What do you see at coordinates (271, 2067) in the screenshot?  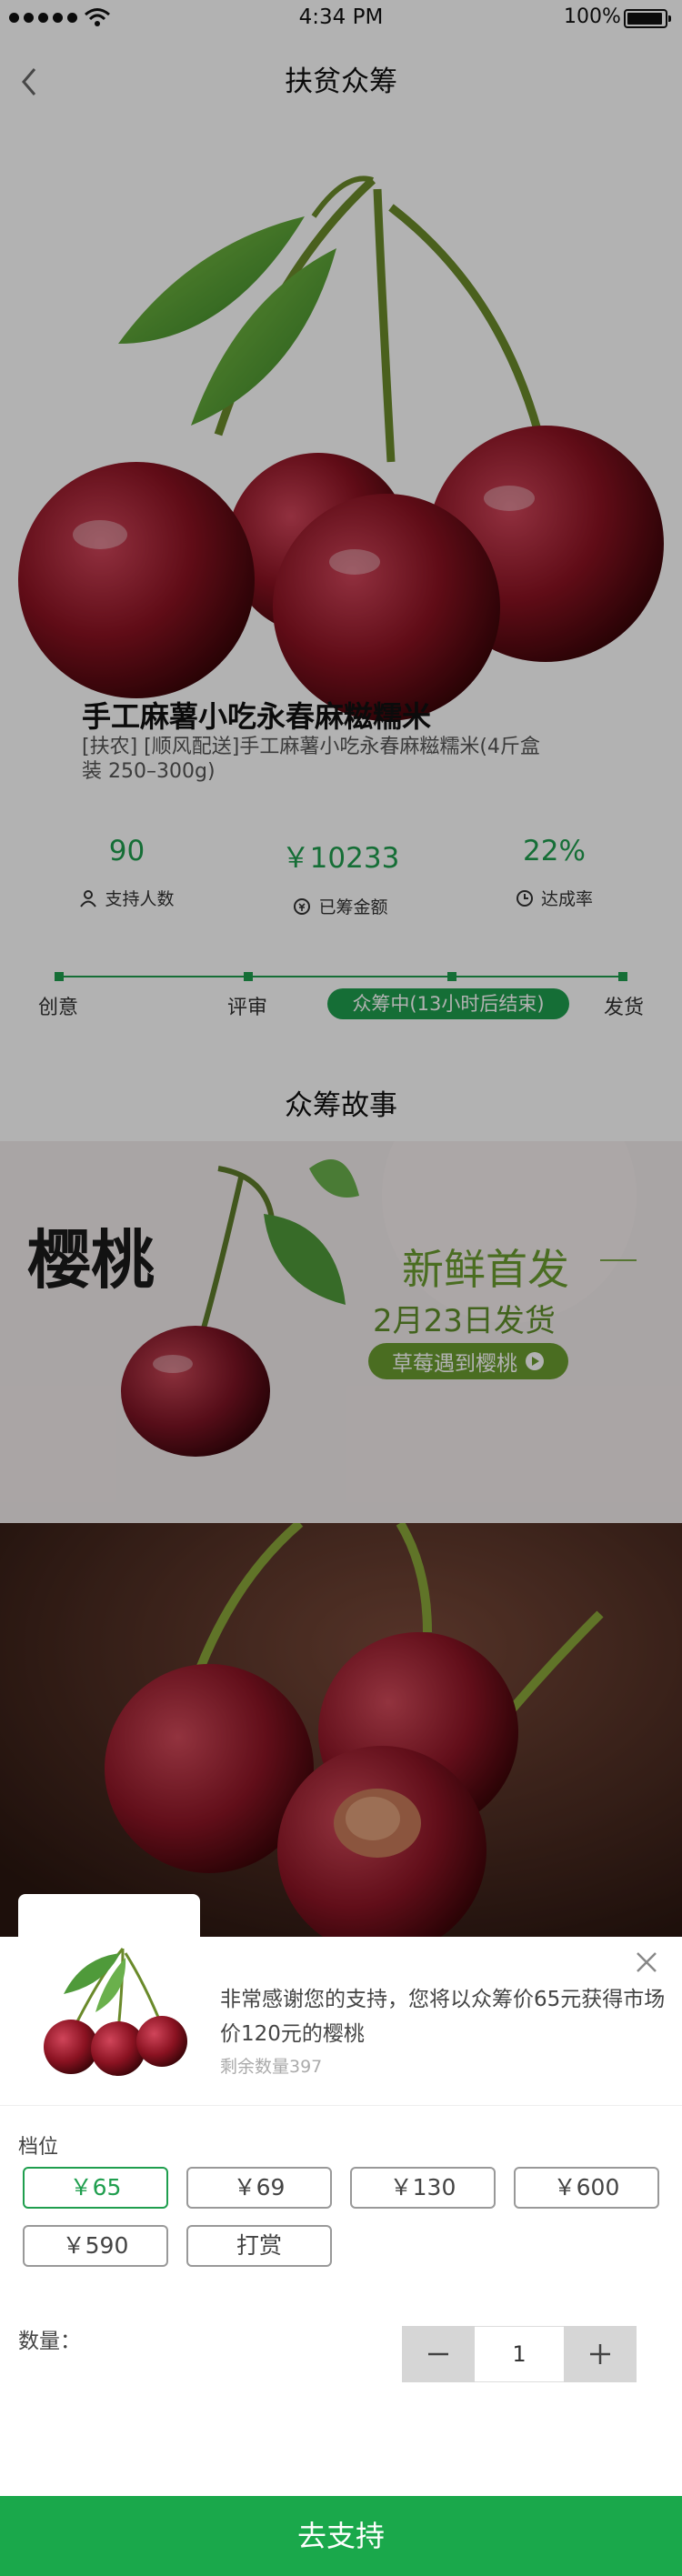 I see `remaining-count: 剩余数量397` at bounding box center [271, 2067].